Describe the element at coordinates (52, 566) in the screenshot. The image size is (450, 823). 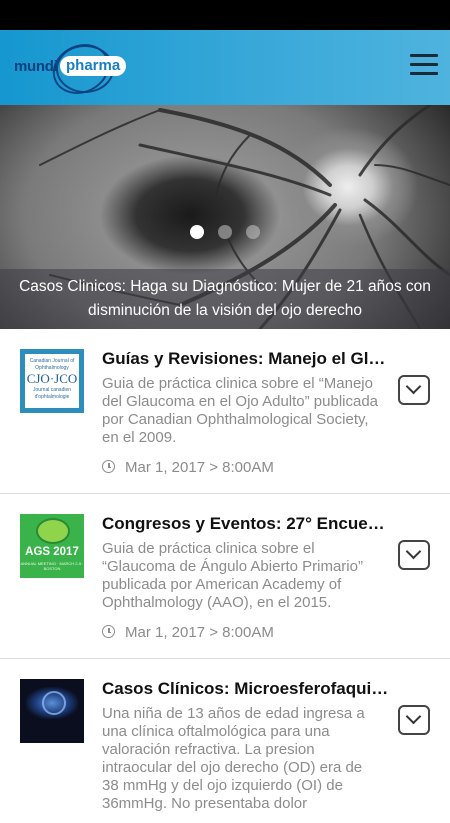
I see `thumbnail-caption: ANNUAL MEETING · MARCH 2-5 · BOSTON` at that location.